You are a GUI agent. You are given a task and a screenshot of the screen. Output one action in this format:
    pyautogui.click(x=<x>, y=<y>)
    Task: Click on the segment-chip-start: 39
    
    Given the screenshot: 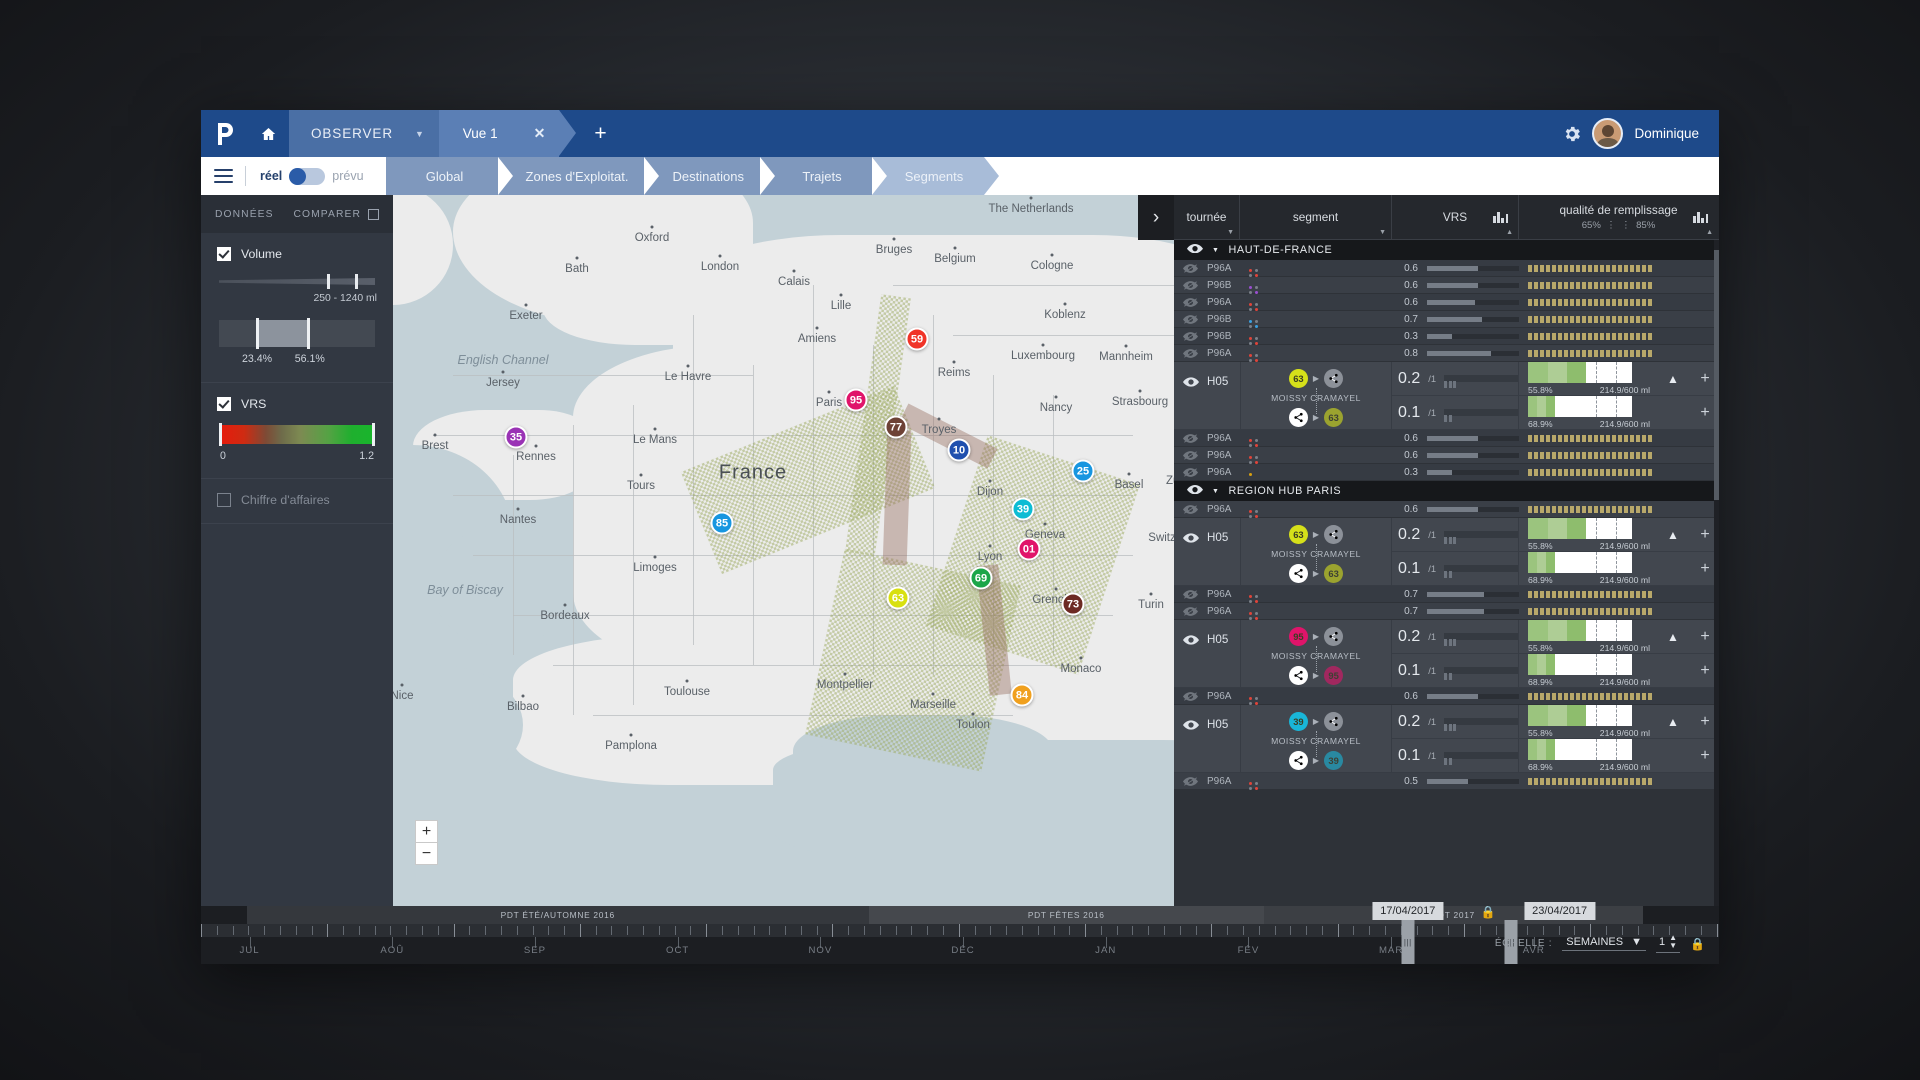 What is the action you would take?
    pyautogui.click(x=1298, y=721)
    